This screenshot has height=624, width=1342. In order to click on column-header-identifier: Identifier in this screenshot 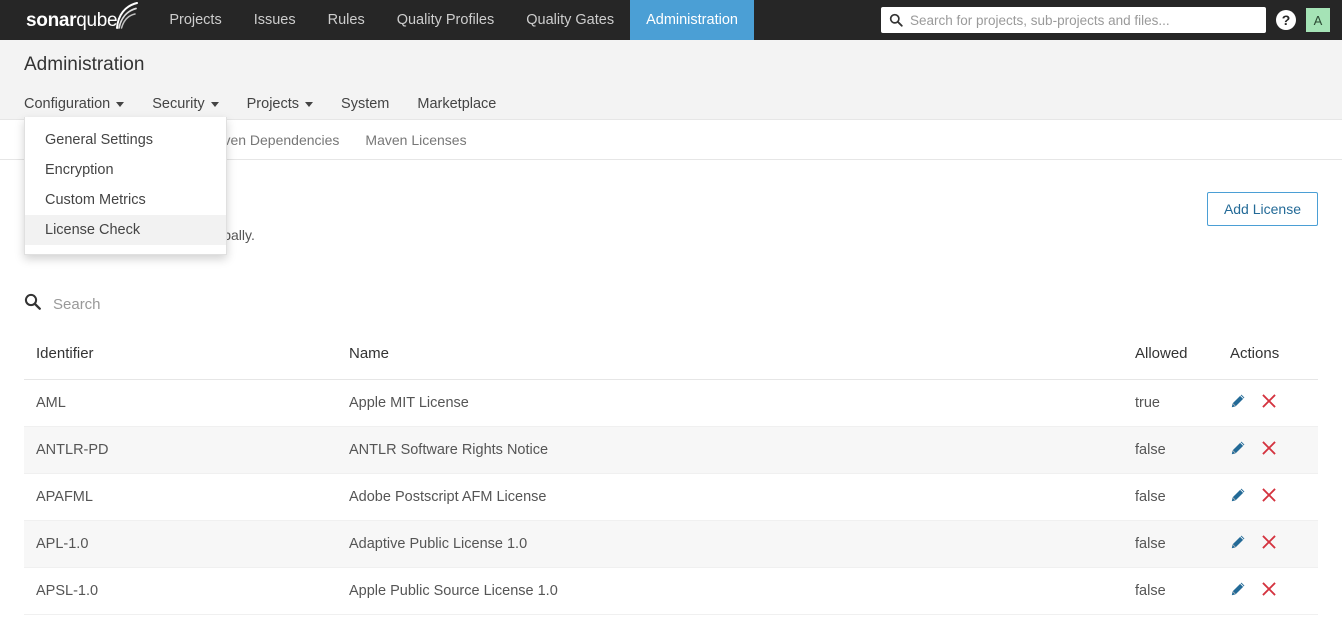, I will do `click(102, 362)`.